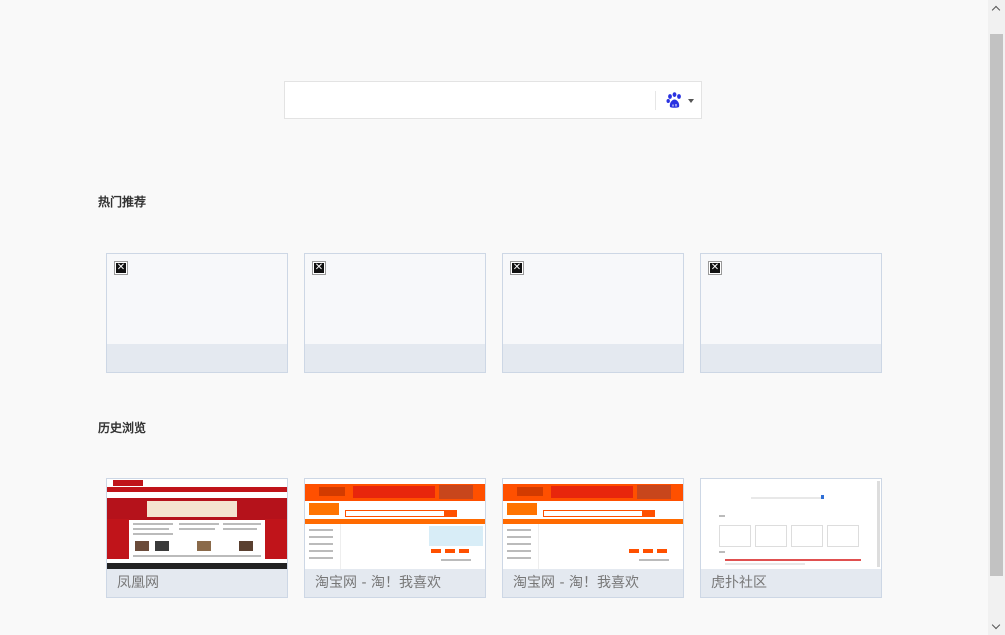 The width and height of the screenshot is (1005, 635). I want to click on scroll-down-arrow-icon, so click(996, 626).